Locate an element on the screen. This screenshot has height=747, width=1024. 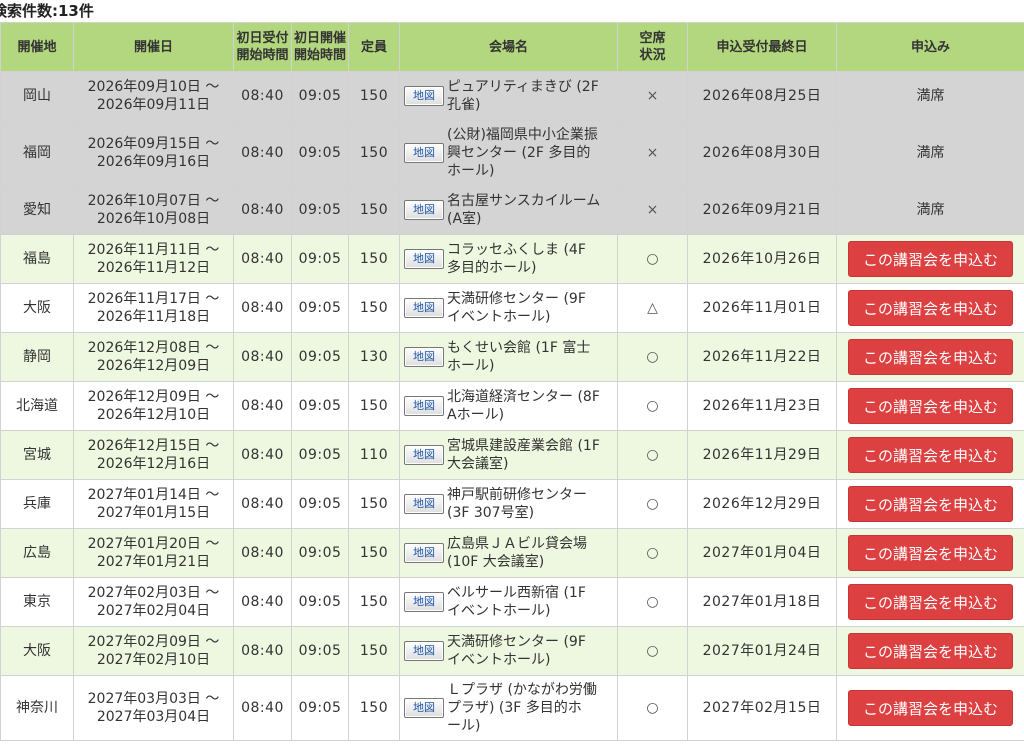
location-cell: 広島 is located at coordinates (37, 553).